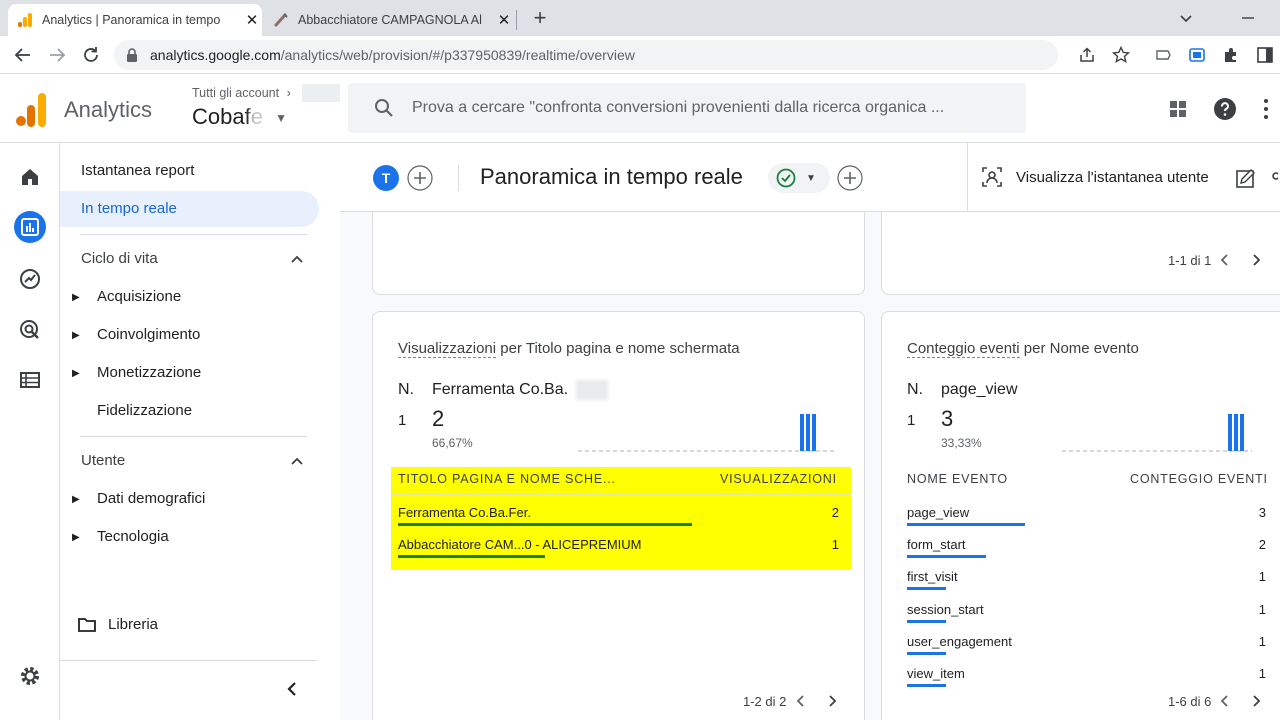 Image resolution: width=1280 pixels, height=720 pixels. What do you see at coordinates (30, 380) in the screenshot?
I see `configure-list-icon` at bounding box center [30, 380].